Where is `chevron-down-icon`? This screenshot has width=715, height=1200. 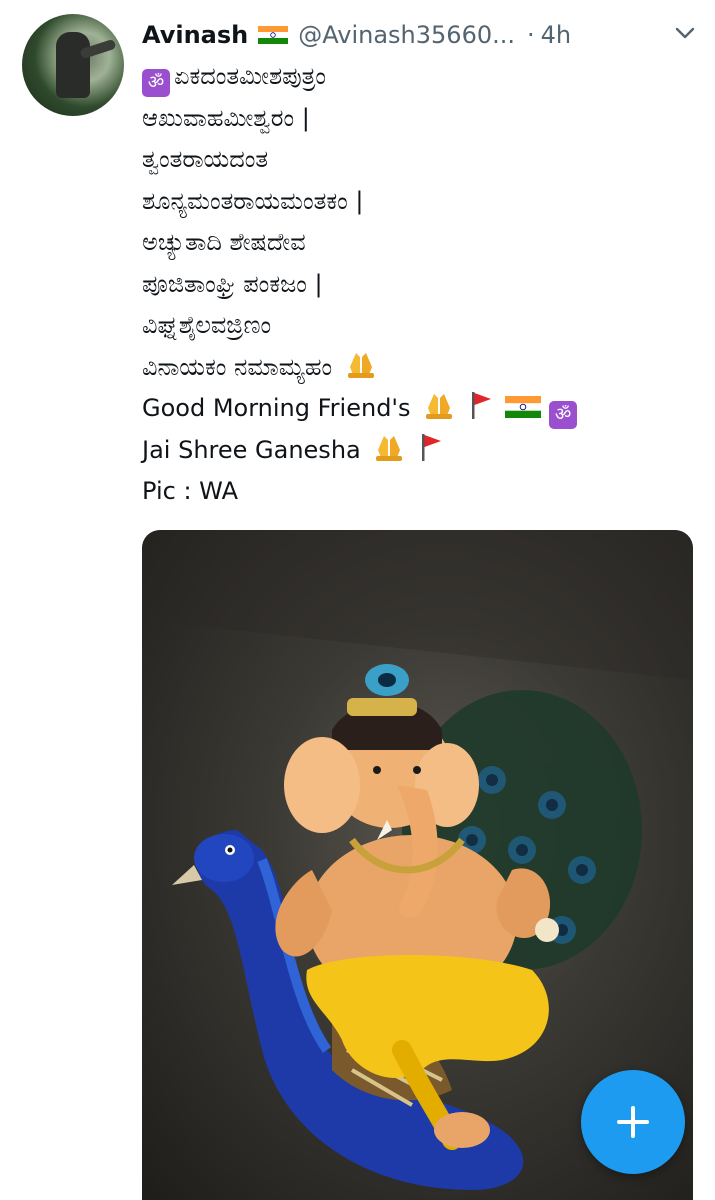
chevron-down-icon is located at coordinates (685, 33).